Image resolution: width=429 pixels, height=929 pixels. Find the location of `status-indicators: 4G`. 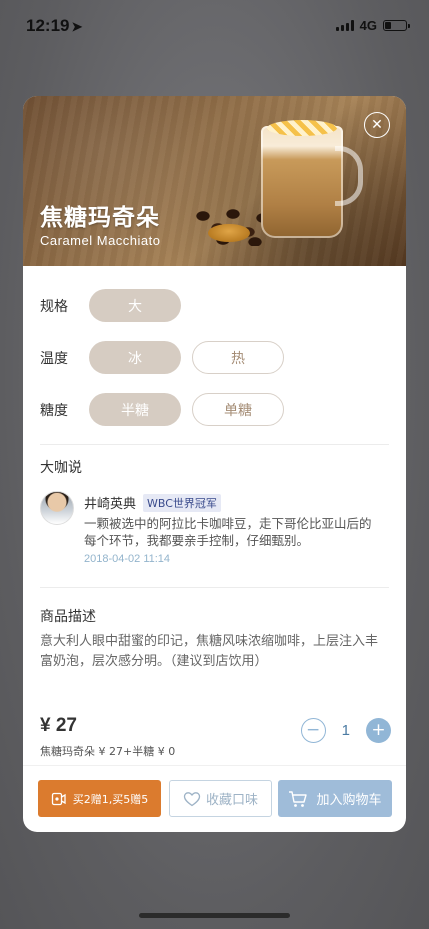

status-indicators: 4G is located at coordinates (372, 25).